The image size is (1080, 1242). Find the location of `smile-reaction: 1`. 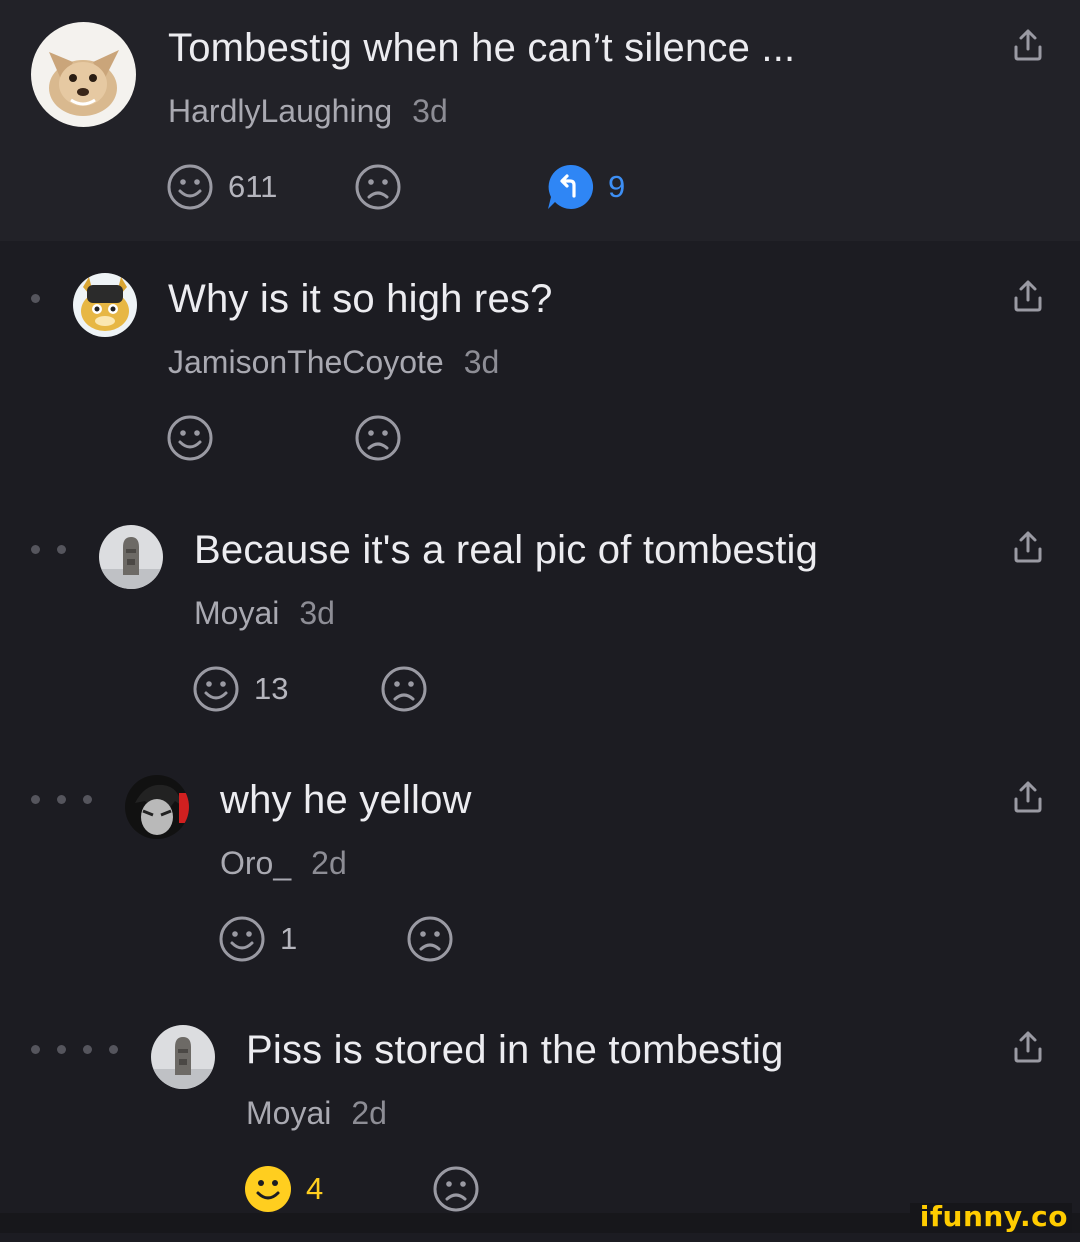

smile-reaction: 1 is located at coordinates (257, 939).